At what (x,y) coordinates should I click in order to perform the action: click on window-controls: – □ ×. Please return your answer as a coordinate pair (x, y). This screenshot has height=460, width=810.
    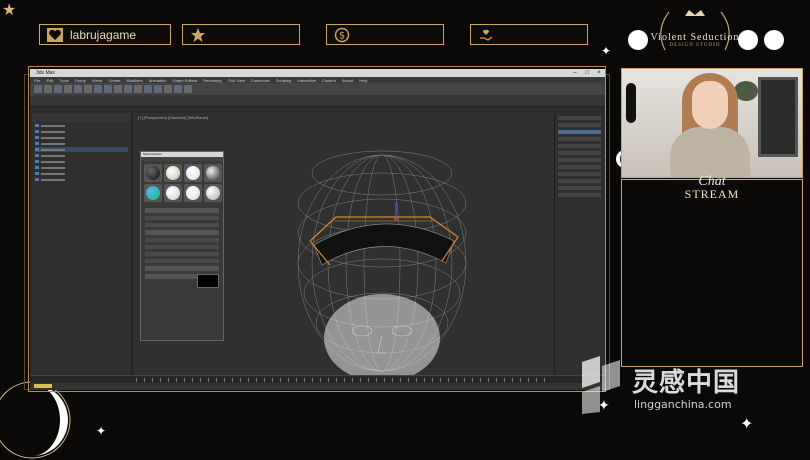
    Looking at the image, I should click on (587, 73).